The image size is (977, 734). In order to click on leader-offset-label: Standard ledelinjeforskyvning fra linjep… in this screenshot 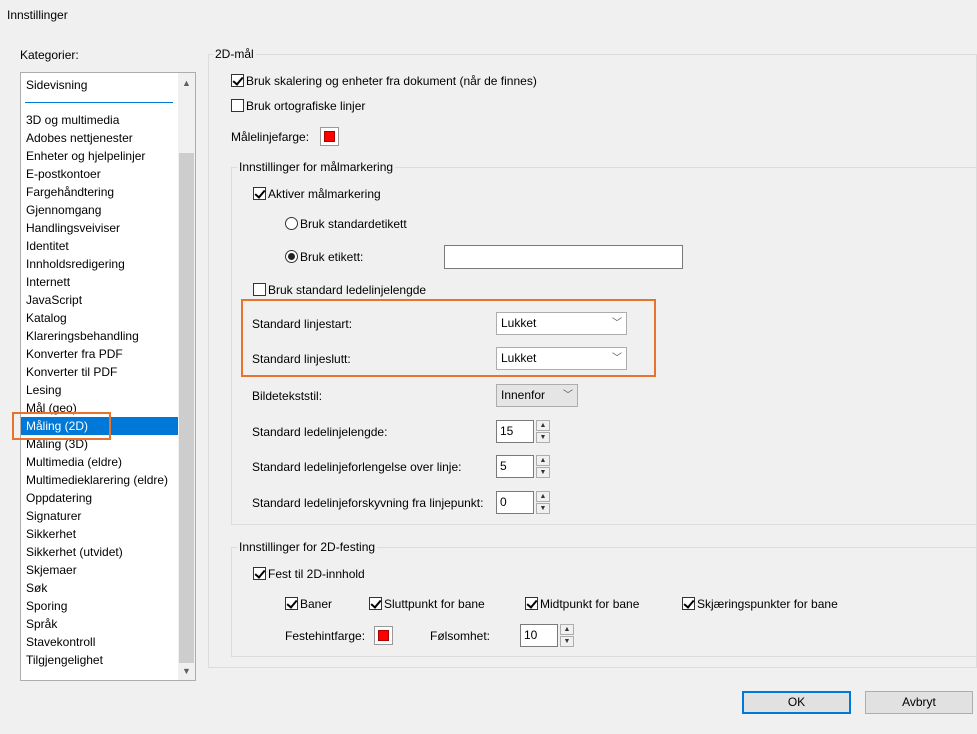, I will do `click(368, 503)`.